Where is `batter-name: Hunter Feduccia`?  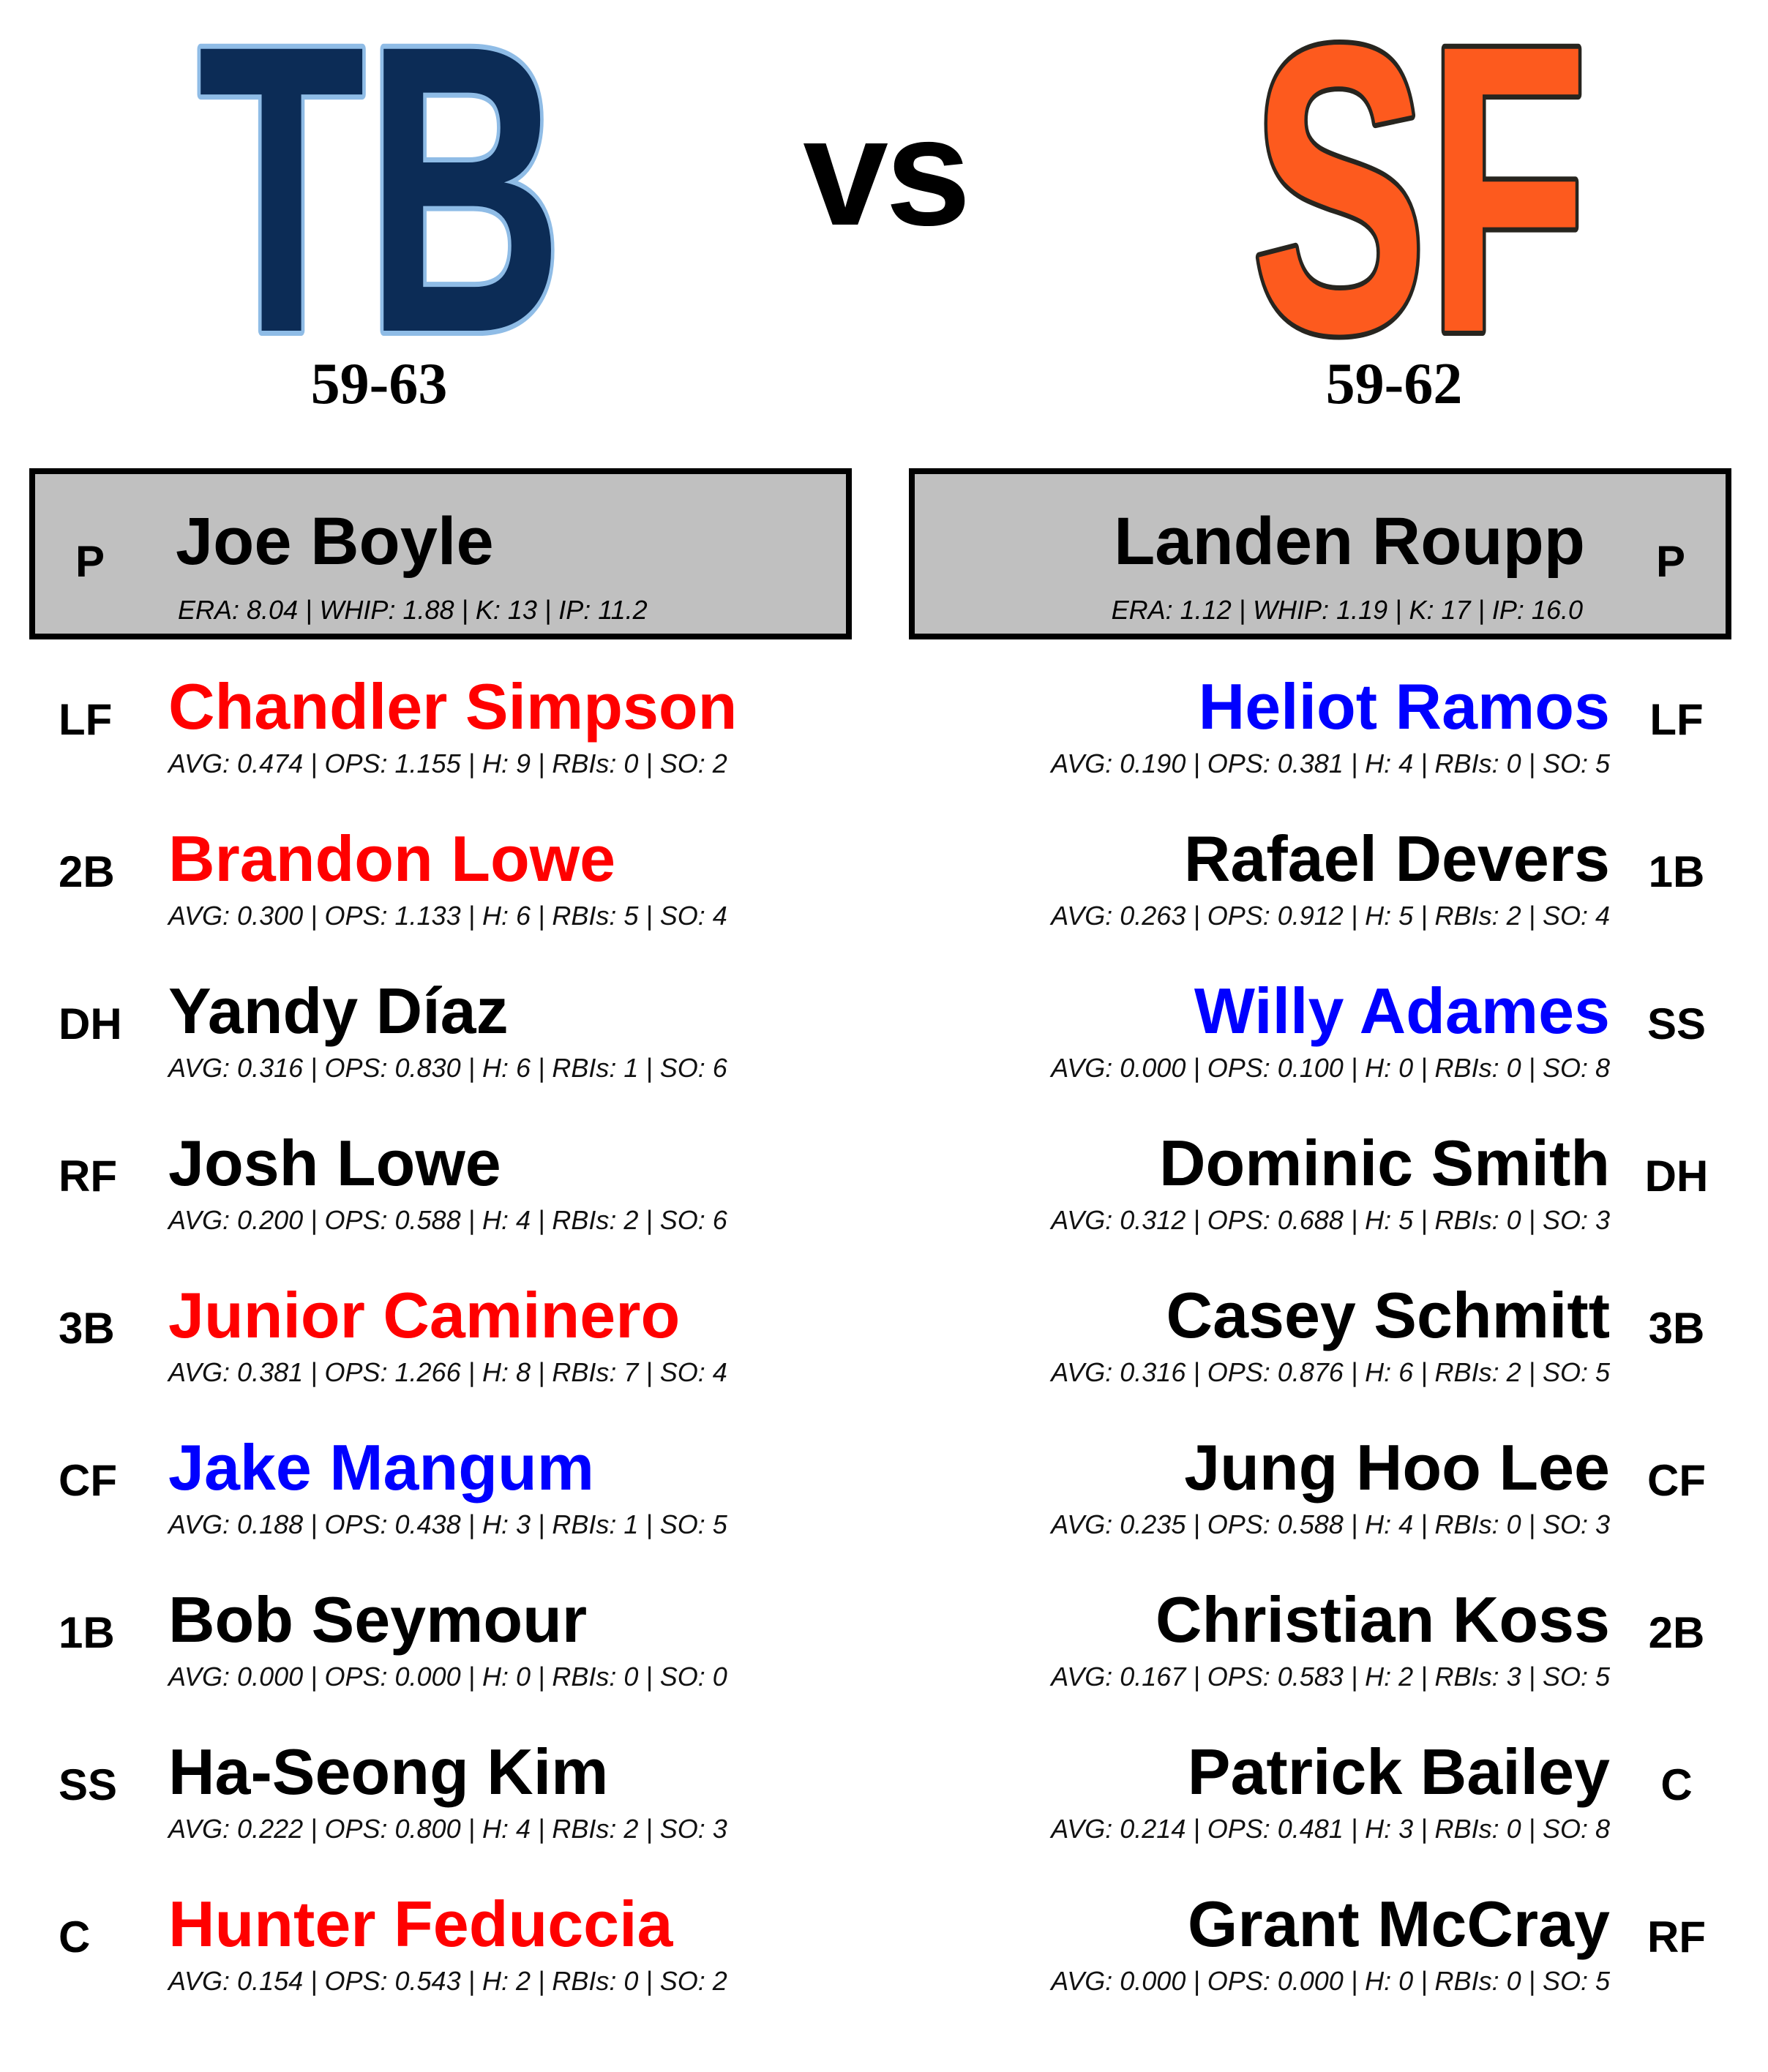
batter-name: Hunter Feduccia is located at coordinates (420, 1924).